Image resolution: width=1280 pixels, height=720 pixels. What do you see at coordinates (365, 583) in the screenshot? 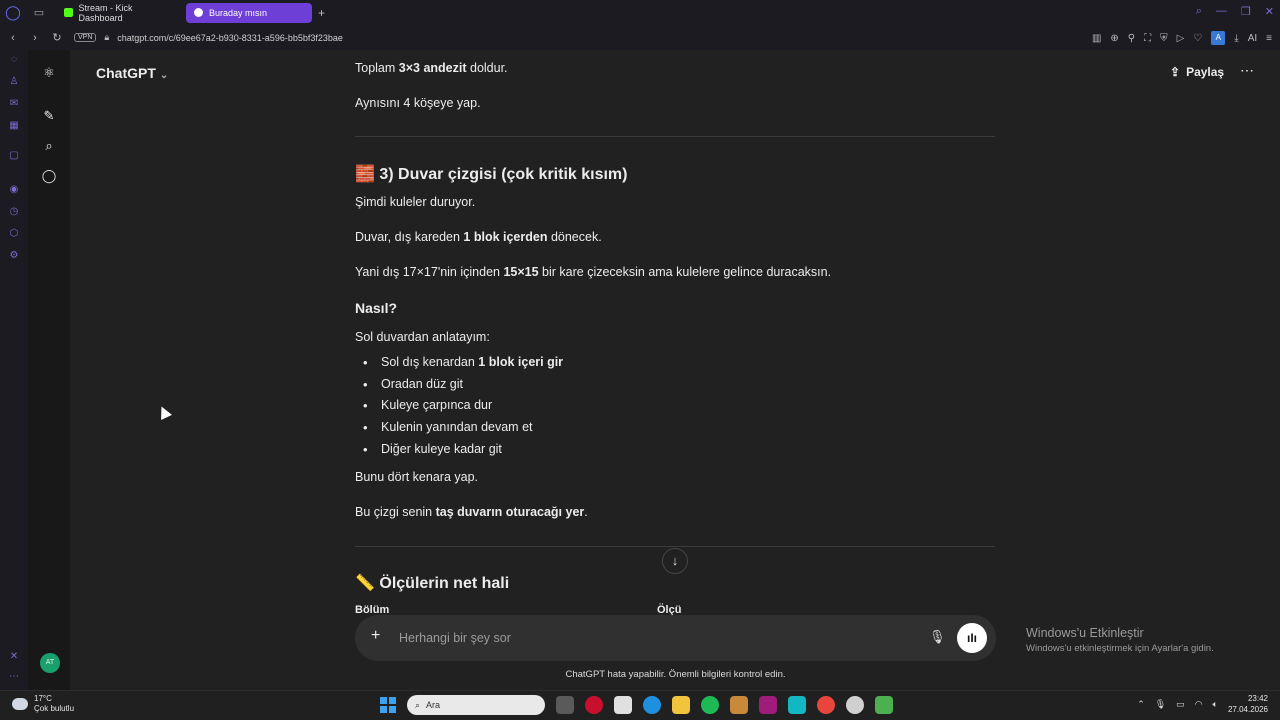
I see `ruler-icon: 📏` at bounding box center [365, 583].